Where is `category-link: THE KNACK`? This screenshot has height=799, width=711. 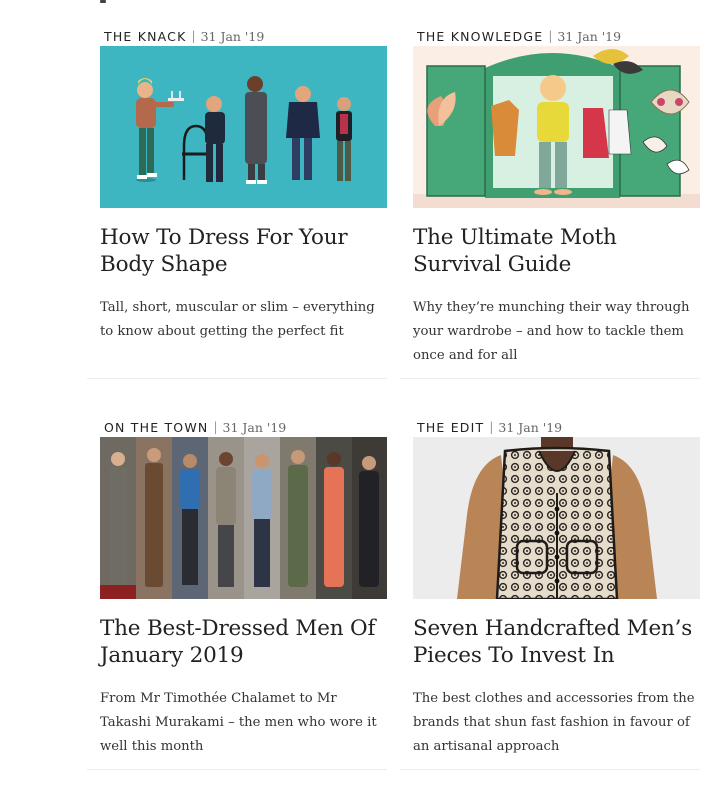
category-link: THE KNACK is located at coordinates (145, 36).